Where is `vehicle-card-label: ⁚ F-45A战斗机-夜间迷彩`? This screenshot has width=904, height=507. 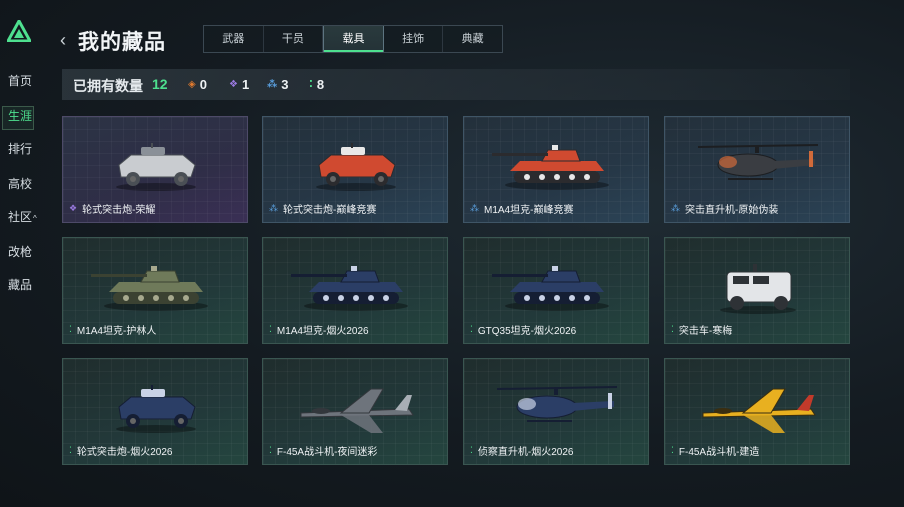
vehicle-card-label: ⁚ F-45A战斗机-夜间迷彩 is located at coordinates (323, 450).